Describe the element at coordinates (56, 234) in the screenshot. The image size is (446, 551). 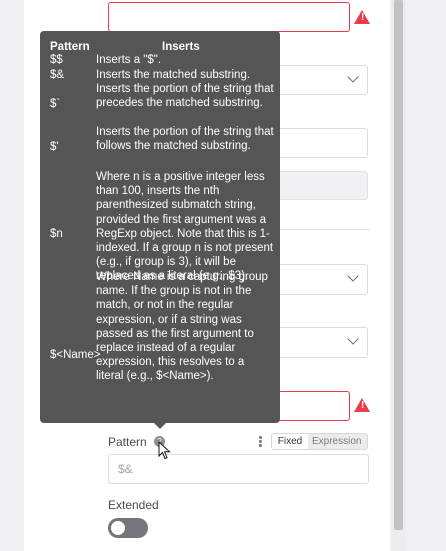
I see `tooltip-pattern: $n` at that location.